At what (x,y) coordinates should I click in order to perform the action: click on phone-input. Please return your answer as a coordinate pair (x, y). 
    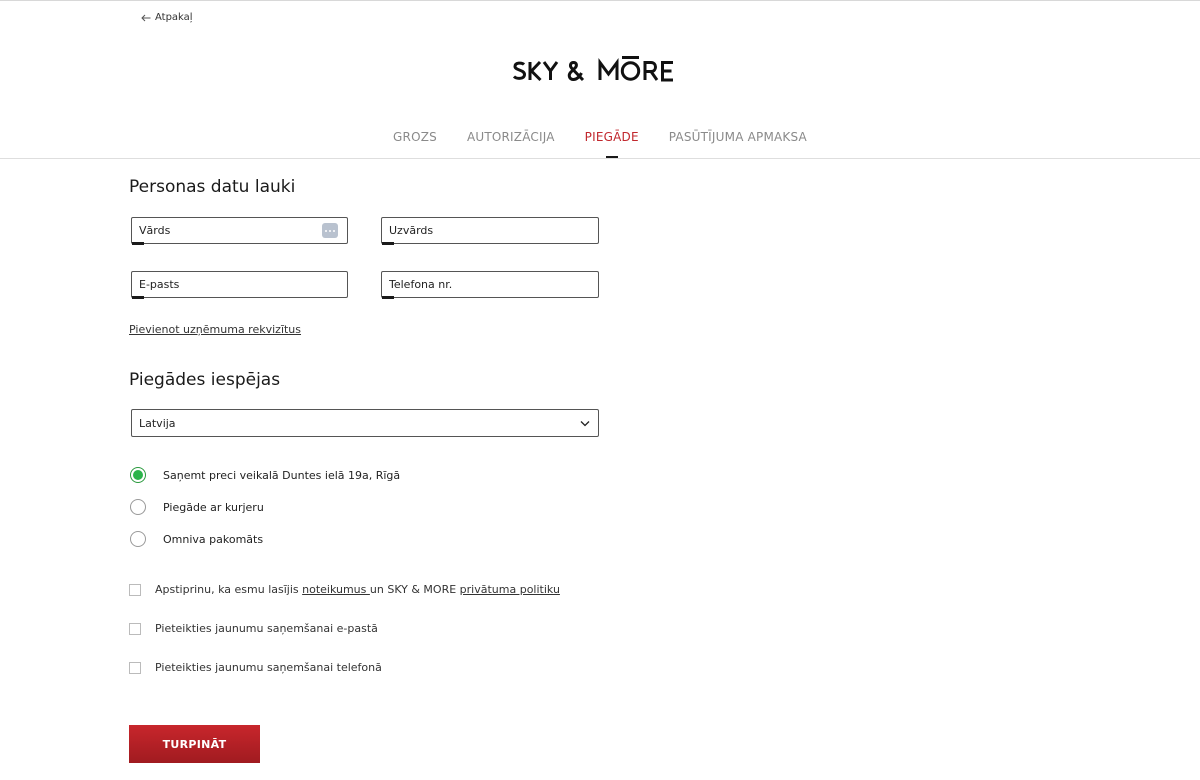
    Looking at the image, I should click on (490, 284).